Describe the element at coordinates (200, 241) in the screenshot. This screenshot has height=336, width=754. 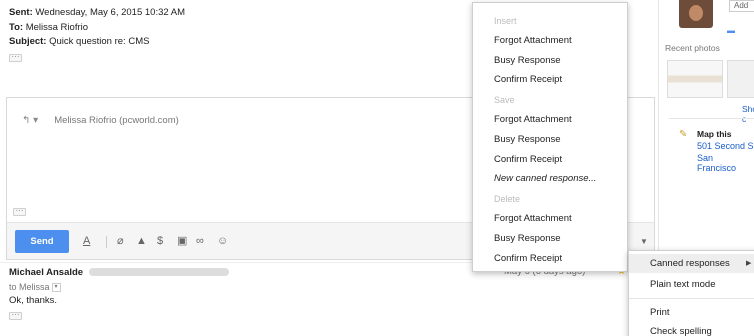
I see `link-icon: ∞` at that location.